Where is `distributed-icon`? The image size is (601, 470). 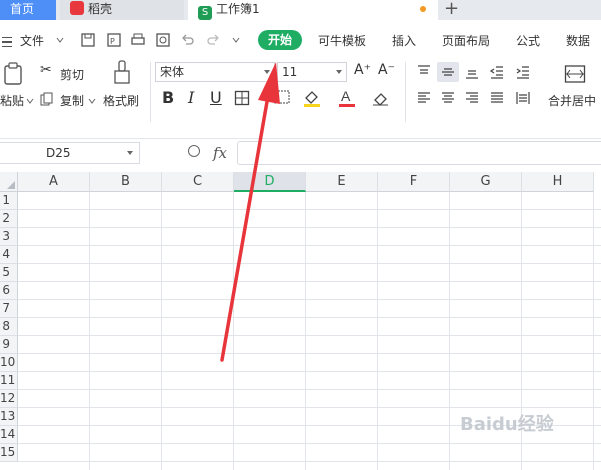
distributed-icon is located at coordinates (523, 98).